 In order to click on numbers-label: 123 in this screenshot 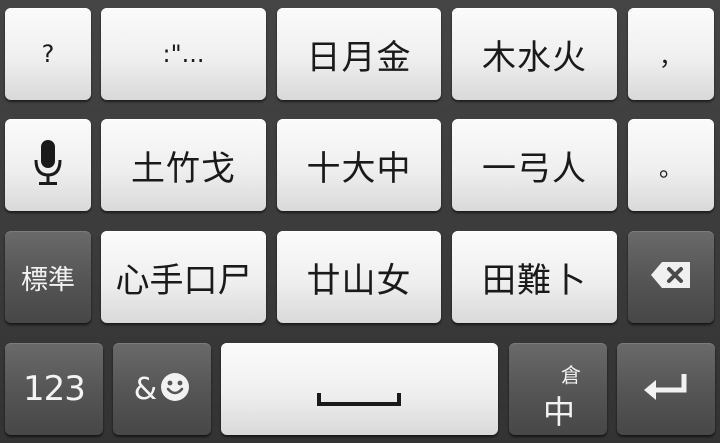, I will do `click(54, 389)`.